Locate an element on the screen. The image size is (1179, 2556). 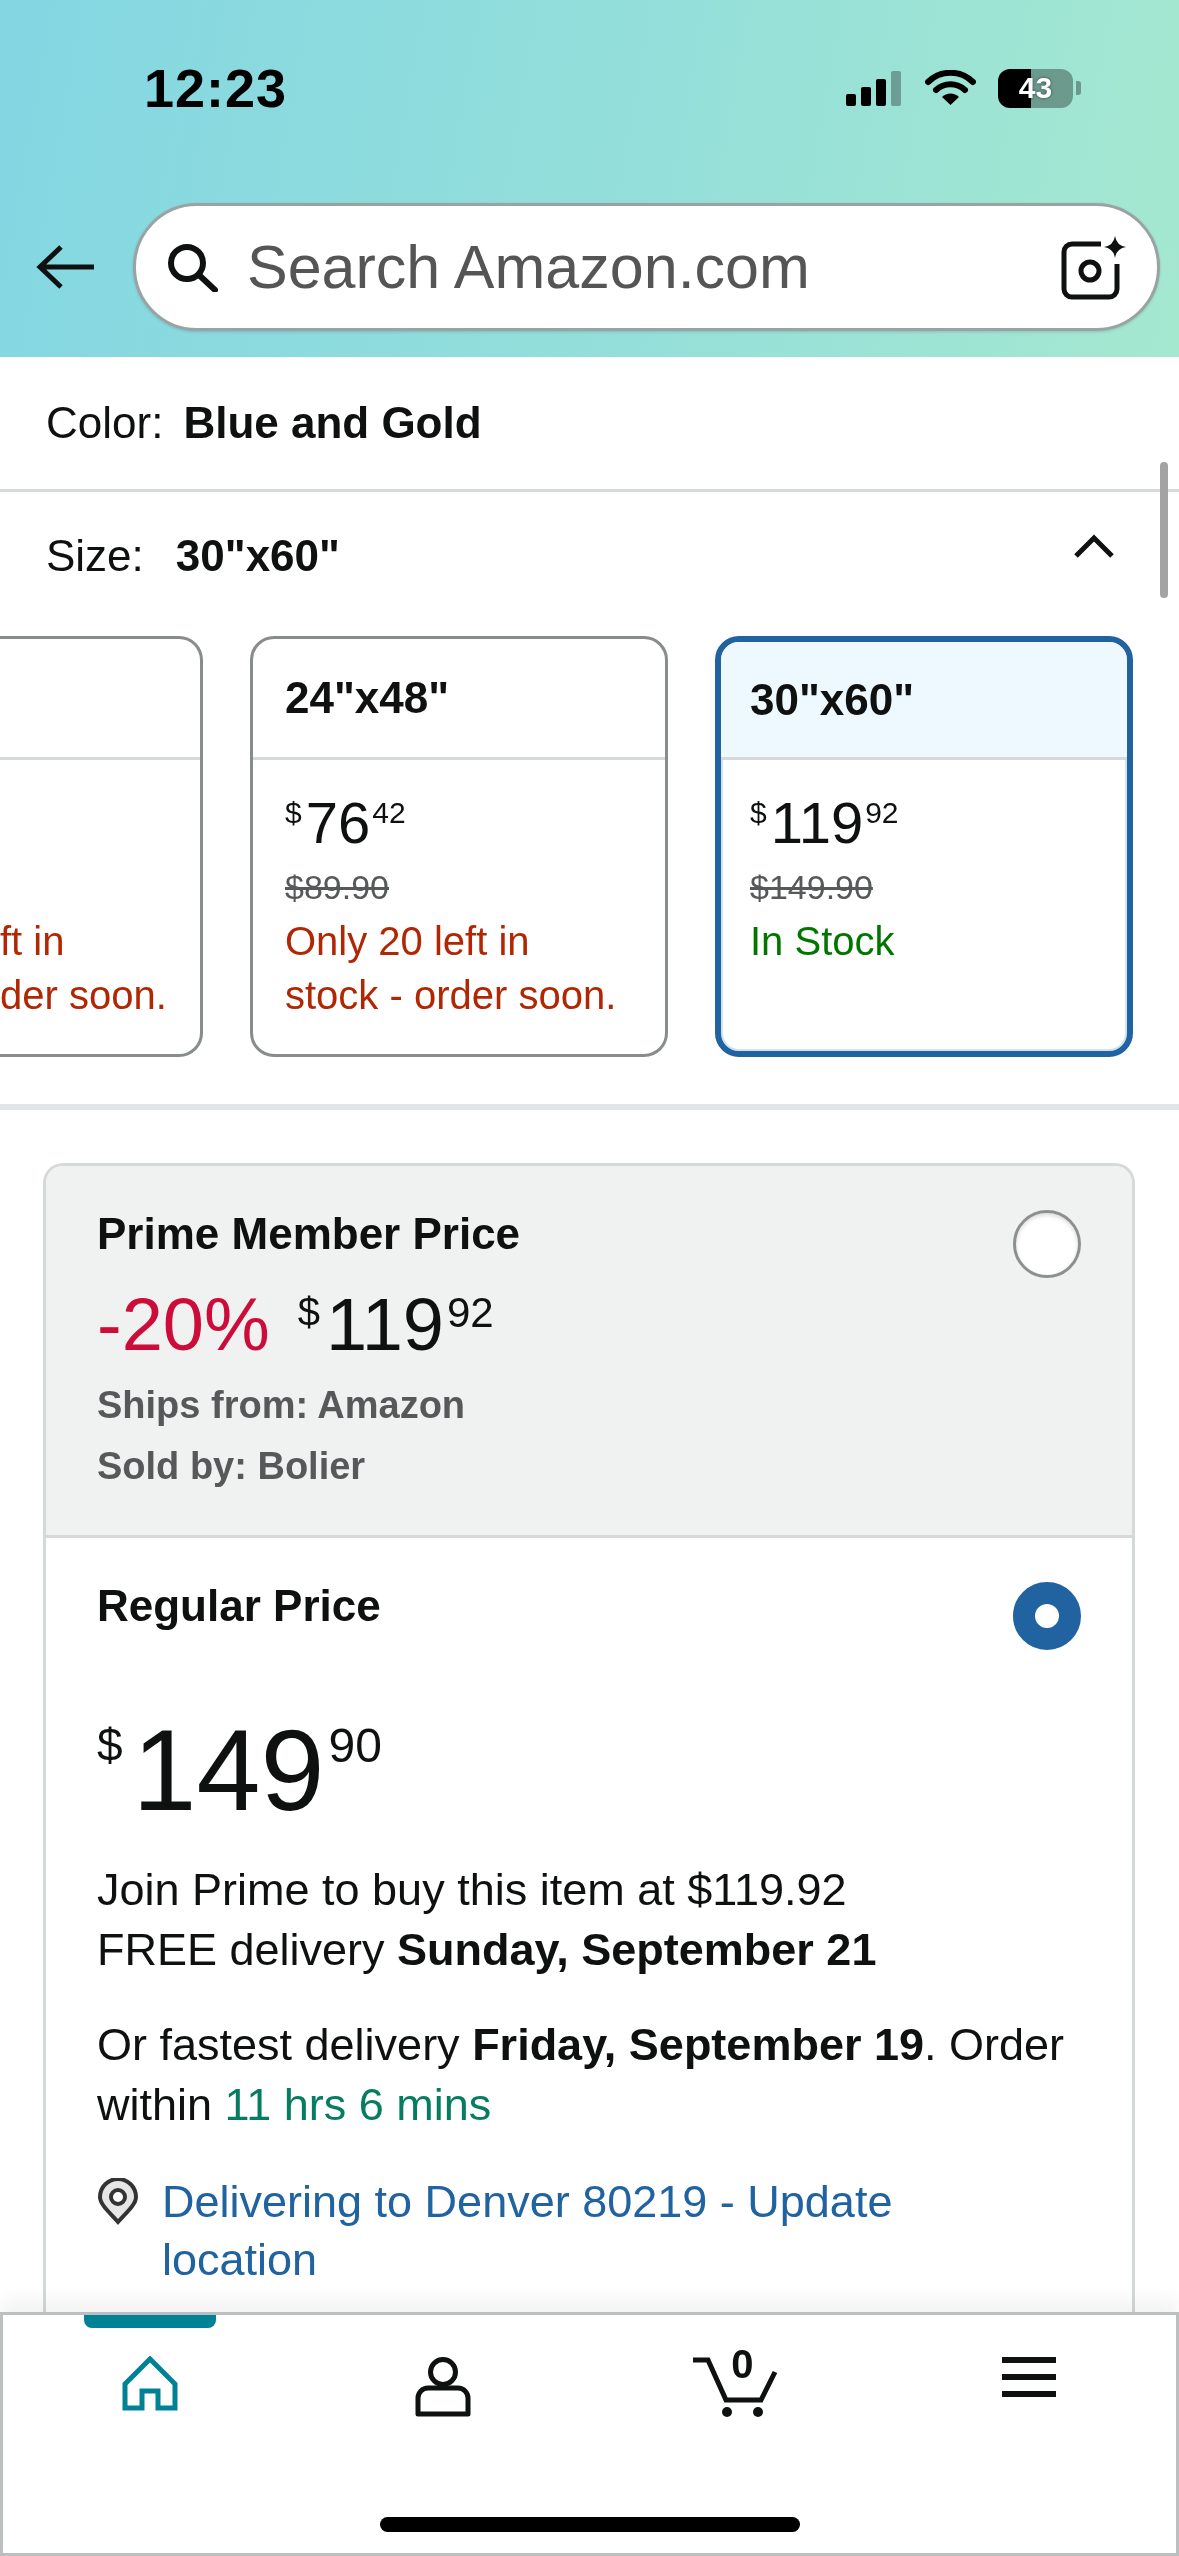
sold-by-text: Sold by: Bolier is located at coordinates (232, 1466).